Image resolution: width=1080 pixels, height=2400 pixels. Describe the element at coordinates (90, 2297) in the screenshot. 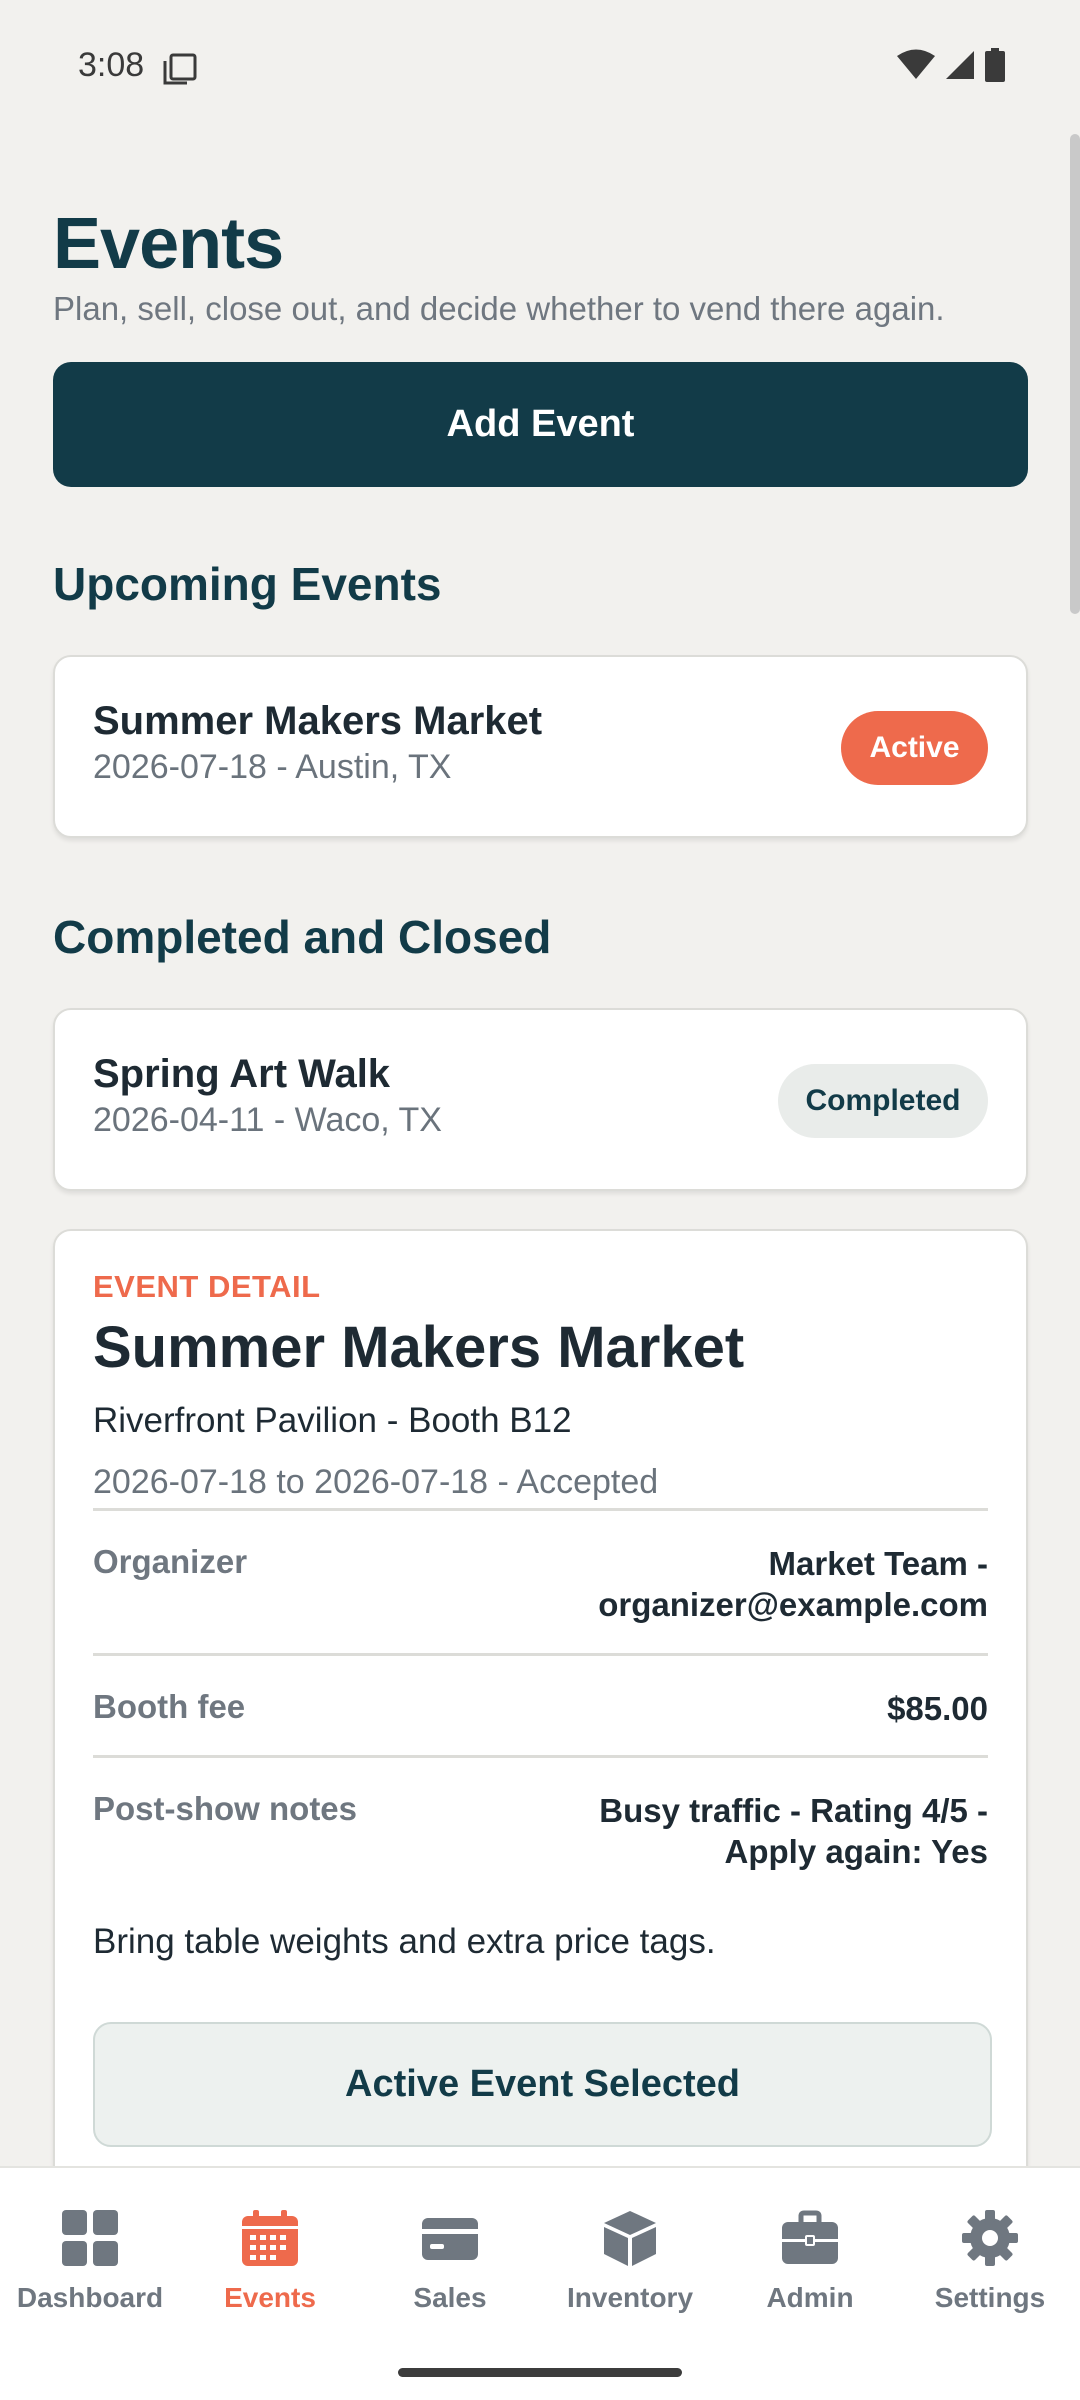

I see `nav-label-dashboard: Dashboard` at that location.